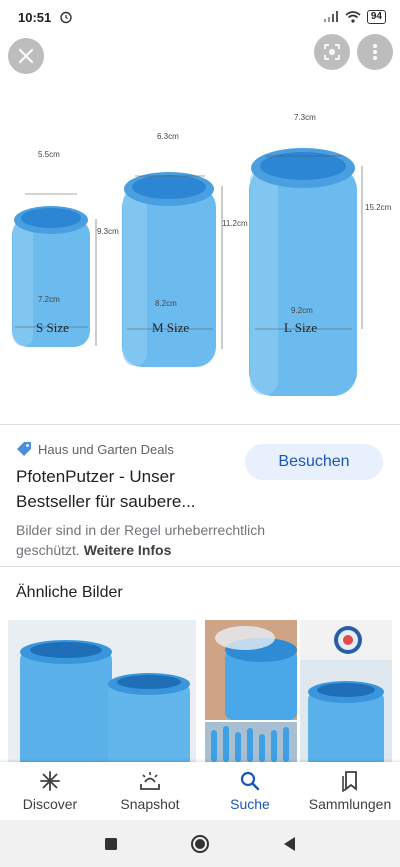 The width and height of the screenshot is (400, 867). Describe the element at coordinates (346, 721) in the screenshot. I see `cup-photo` at that location.